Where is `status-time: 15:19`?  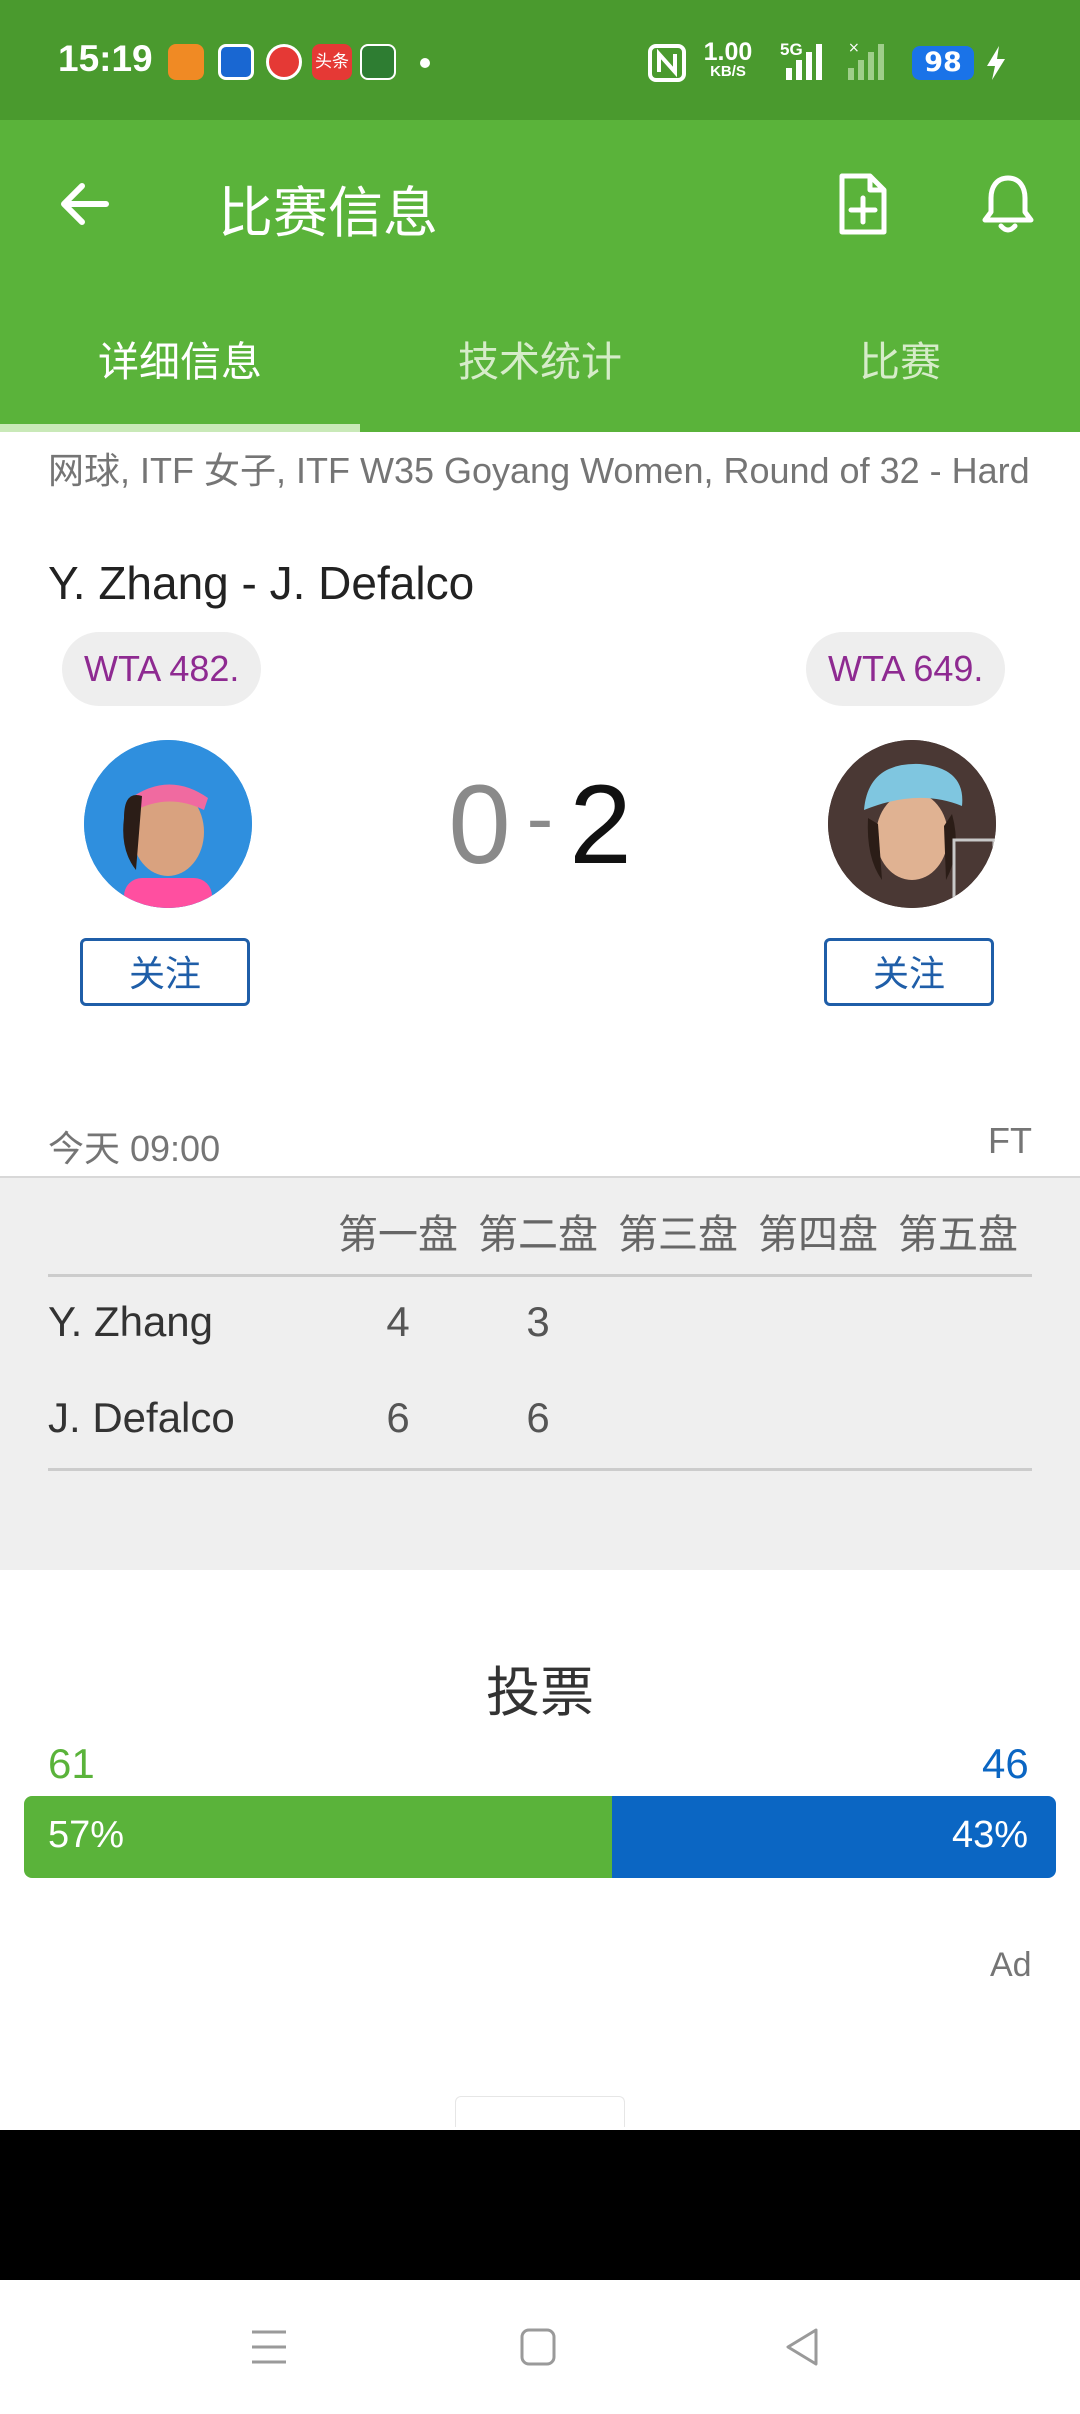
status-time: 15:19 is located at coordinates (105, 58).